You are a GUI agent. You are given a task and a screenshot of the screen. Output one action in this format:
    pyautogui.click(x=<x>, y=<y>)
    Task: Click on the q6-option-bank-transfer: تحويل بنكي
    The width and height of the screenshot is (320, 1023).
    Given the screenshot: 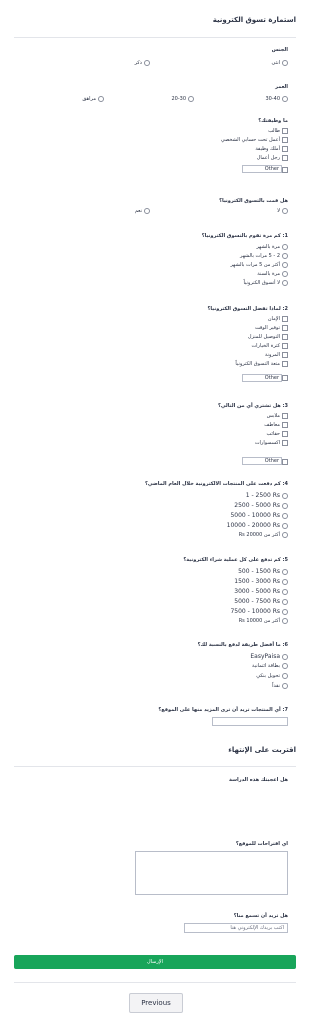 What is the action you would take?
    pyautogui.click(x=272, y=676)
    